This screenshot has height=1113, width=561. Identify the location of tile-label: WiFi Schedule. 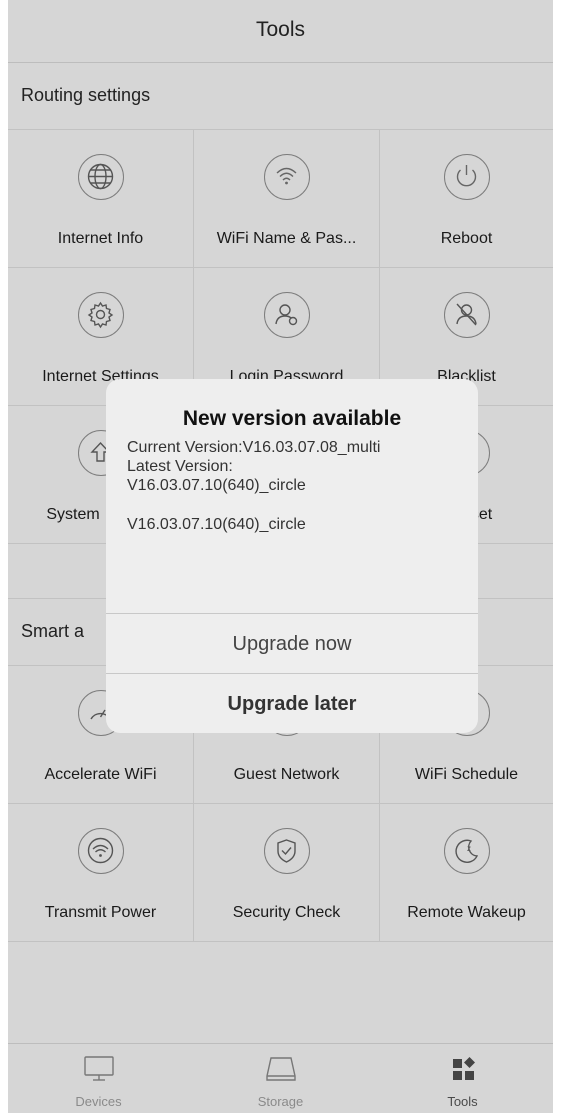
(466, 774).